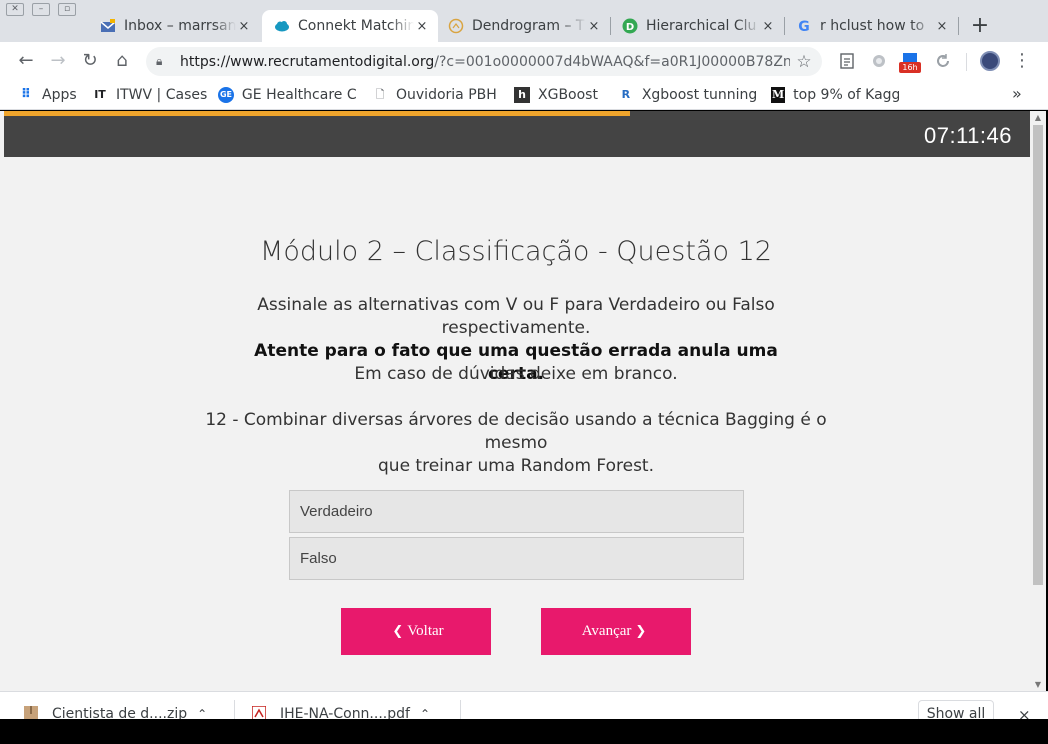 The width and height of the screenshot is (1048, 744). I want to click on back-arrow-icon: ←, so click(26, 61).